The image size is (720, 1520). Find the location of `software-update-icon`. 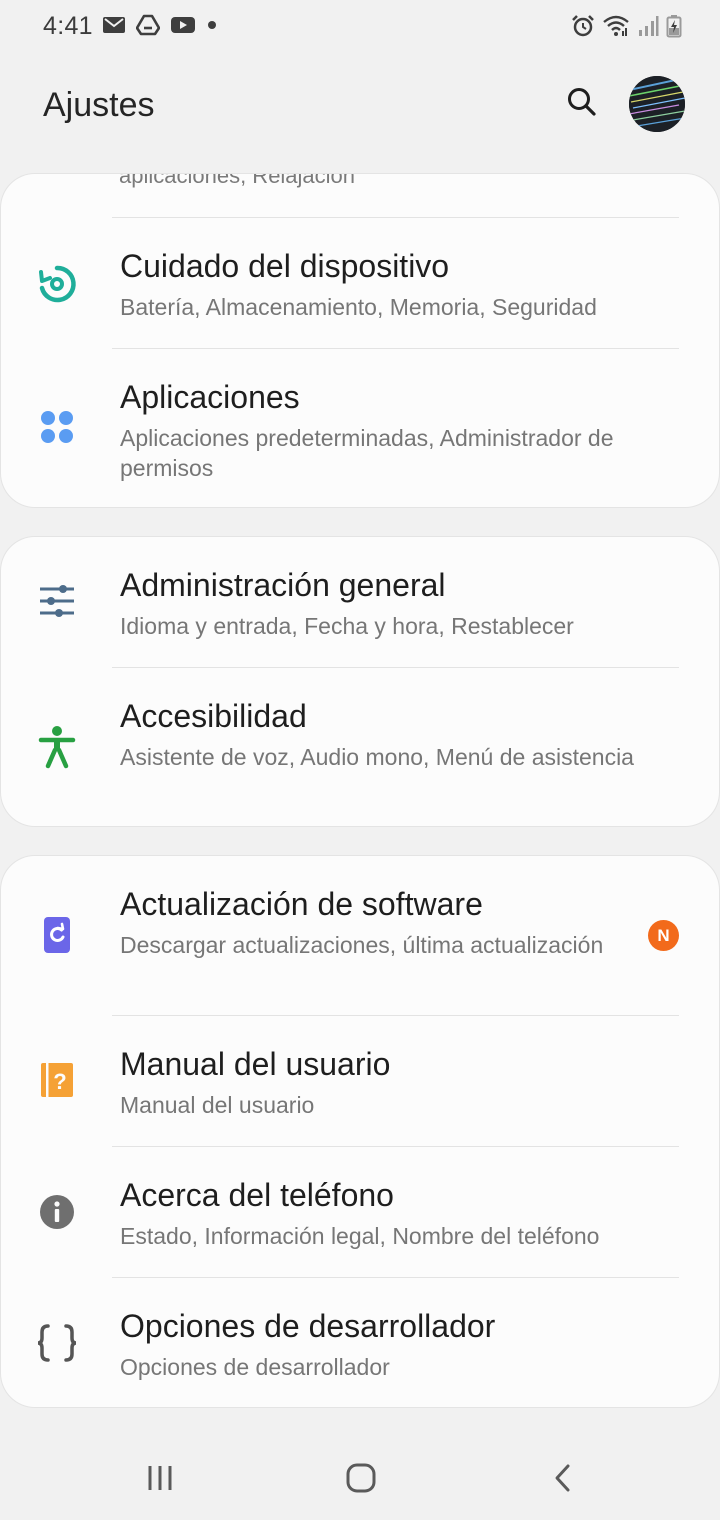

software-update-icon is located at coordinates (57, 935).